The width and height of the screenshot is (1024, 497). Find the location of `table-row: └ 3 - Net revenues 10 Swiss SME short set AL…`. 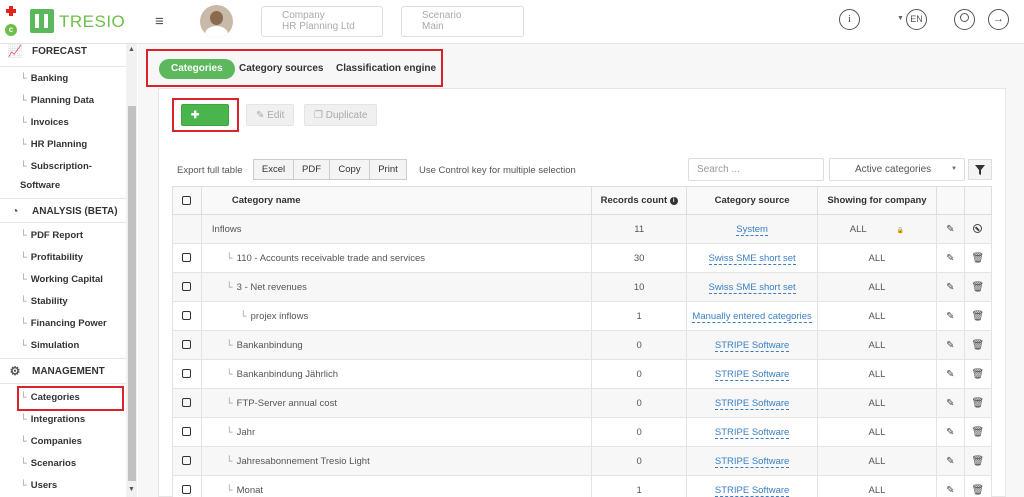

table-row: └ 3 - Net revenues 10 Swiss SME short set AL… is located at coordinates (582, 287).